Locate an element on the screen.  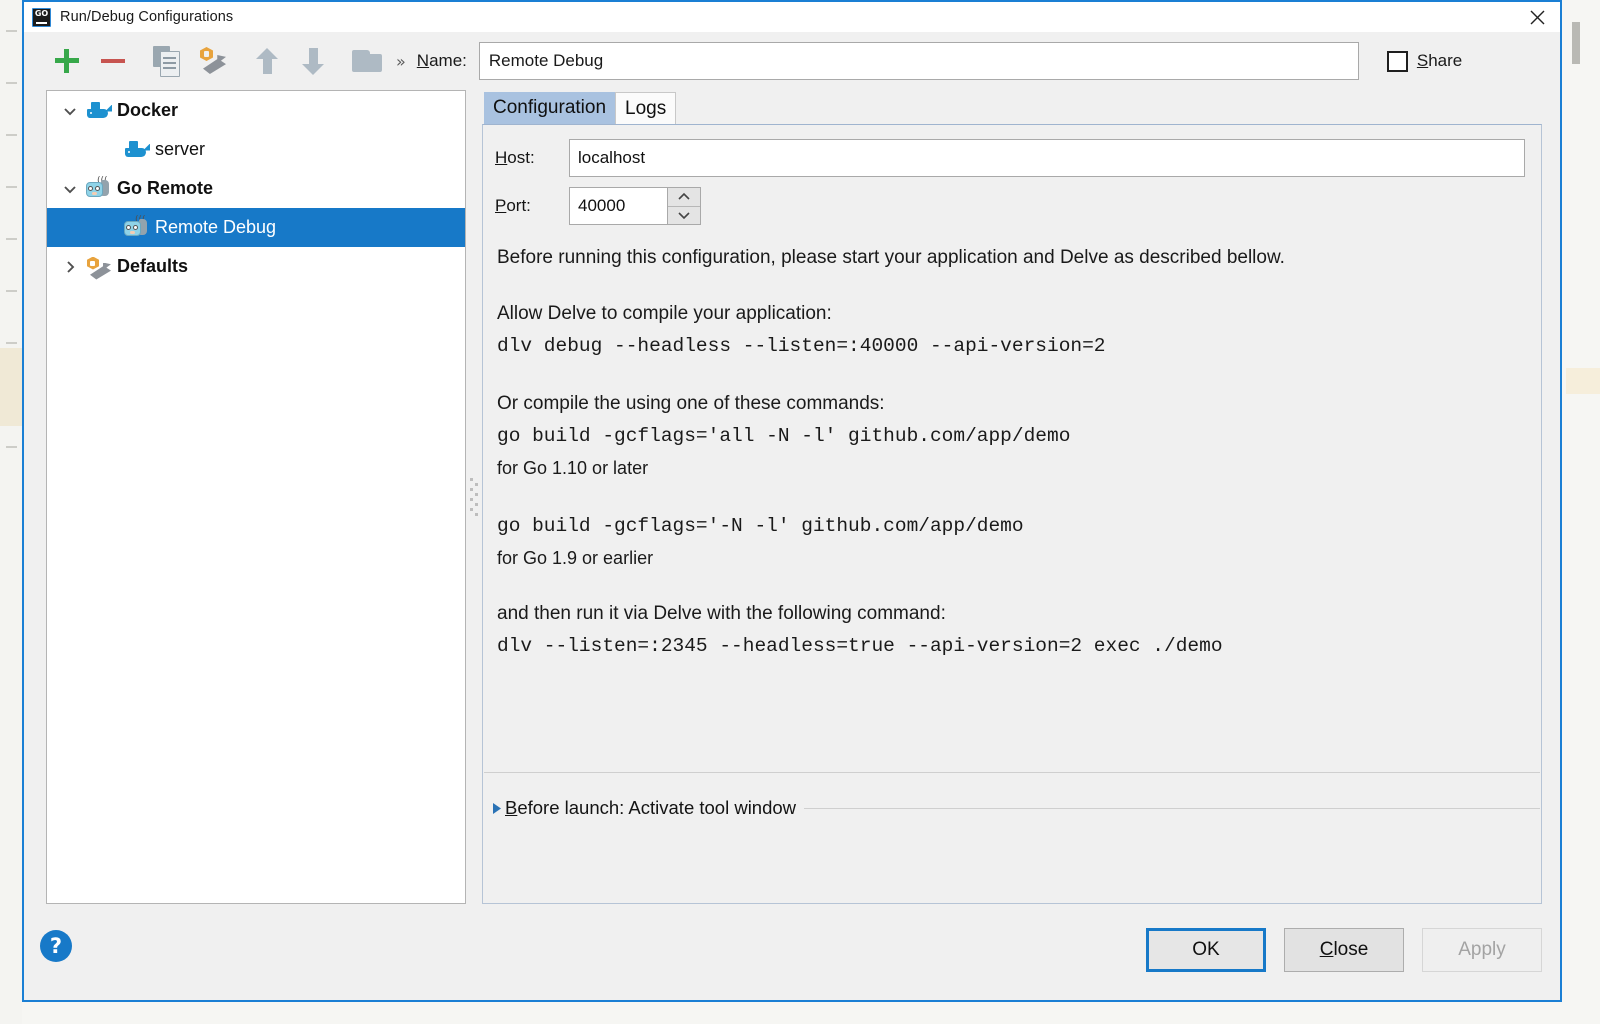
close-icon is located at coordinates (1537, 17).